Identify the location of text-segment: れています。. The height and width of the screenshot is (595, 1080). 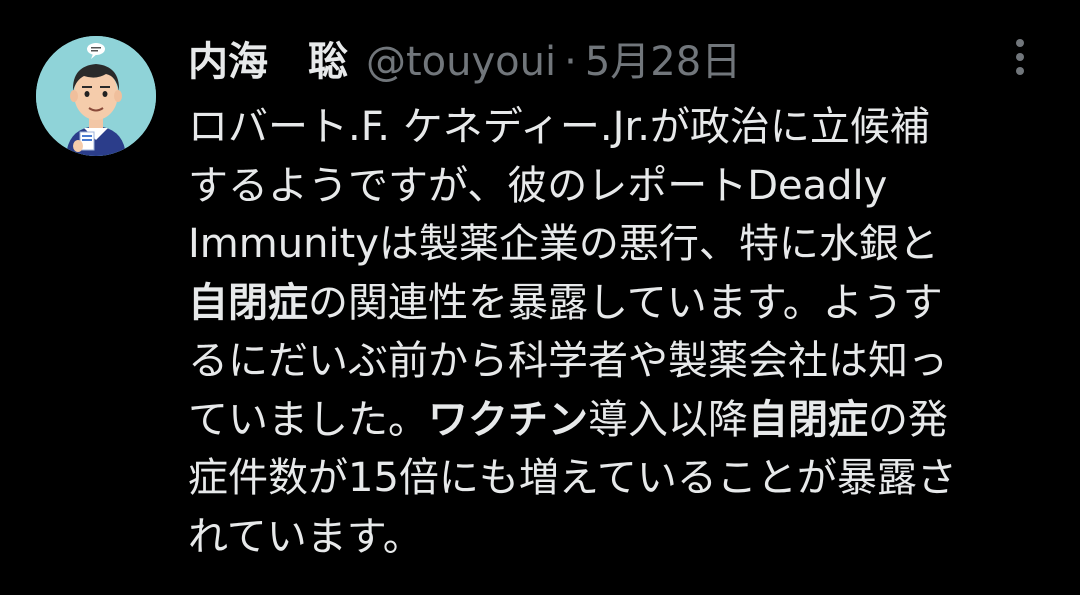
(305, 536).